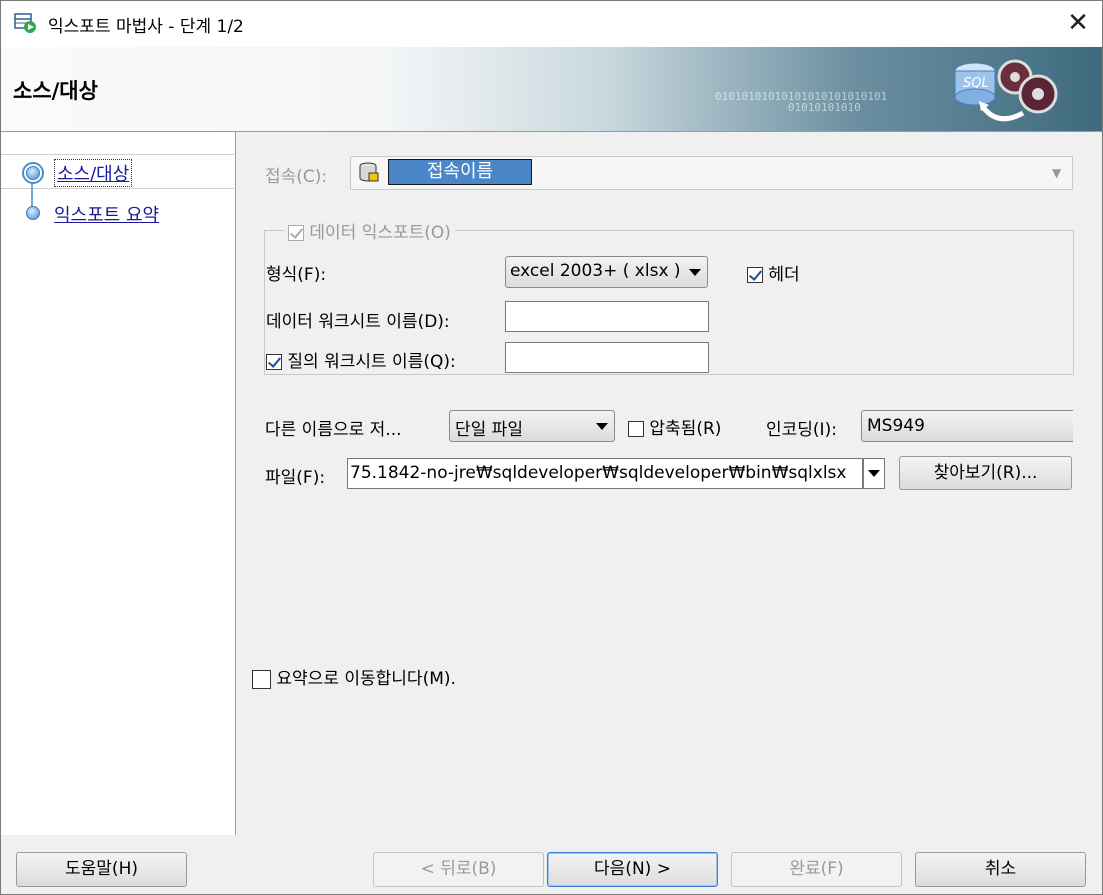  I want to click on database-icon, so click(369, 172).